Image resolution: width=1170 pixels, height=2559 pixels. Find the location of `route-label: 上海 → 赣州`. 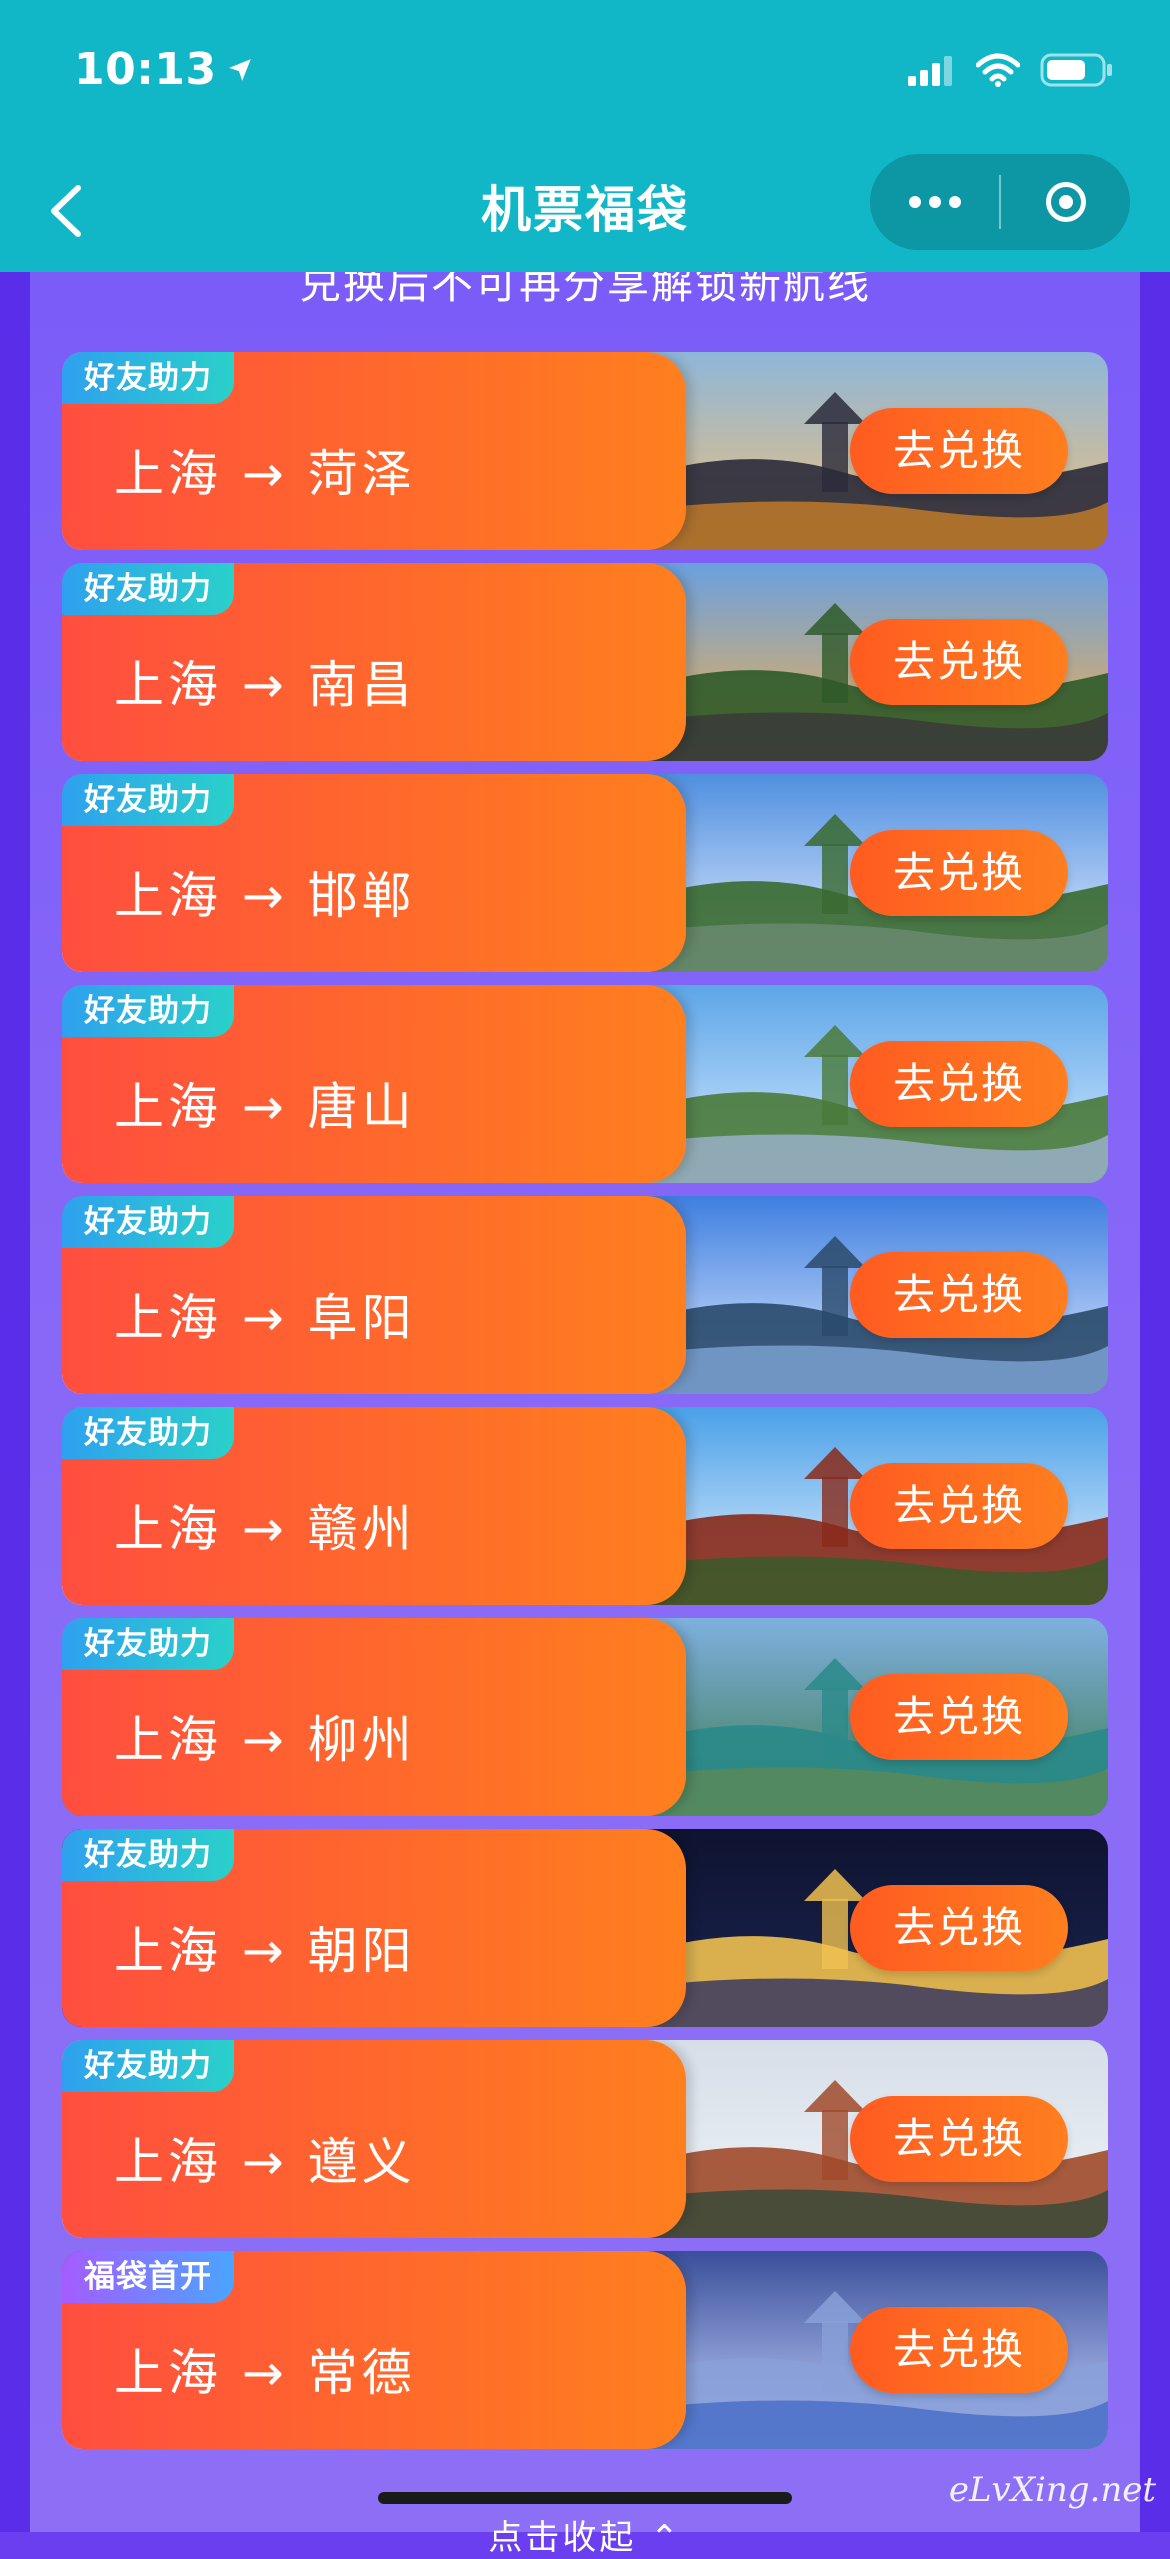

route-label: 上海 → 赣州 is located at coordinates (265, 1529).